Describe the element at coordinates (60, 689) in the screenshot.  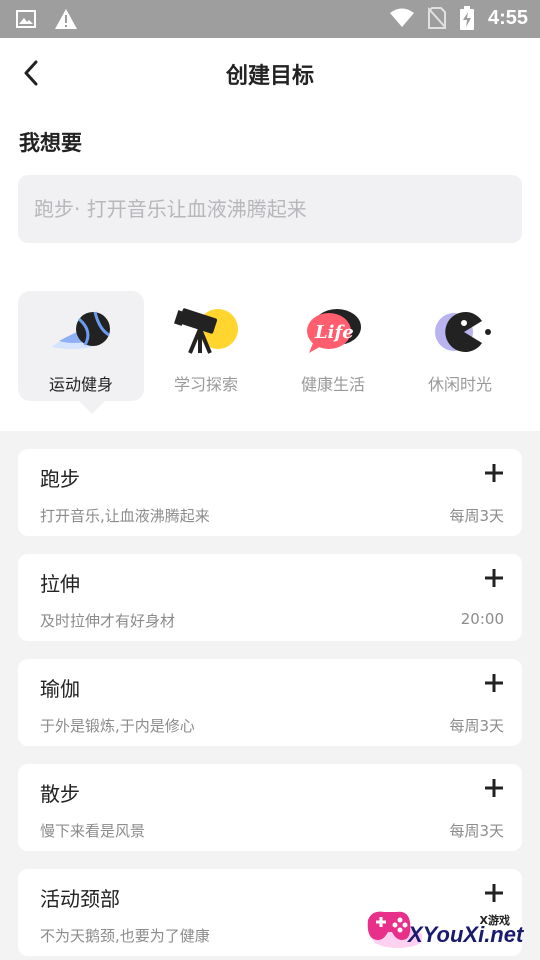
I see `goal-title: 瑜伽` at that location.